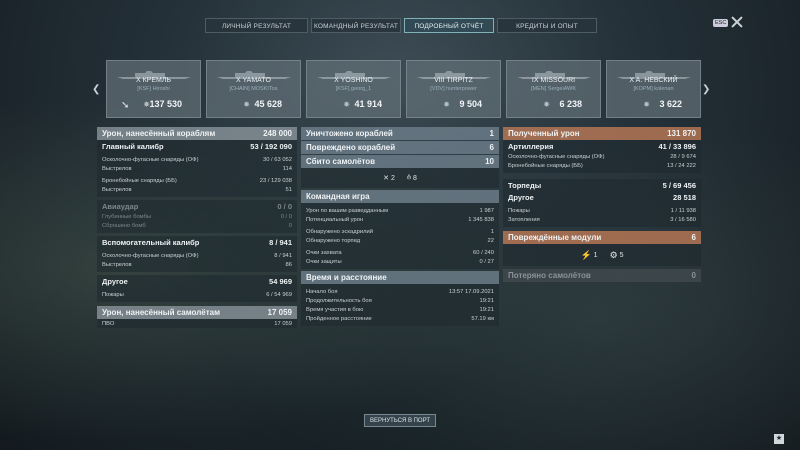 This screenshot has width=800, height=450. Describe the element at coordinates (415, 178) in the screenshot. I see `ribbon-count: 8` at that location.